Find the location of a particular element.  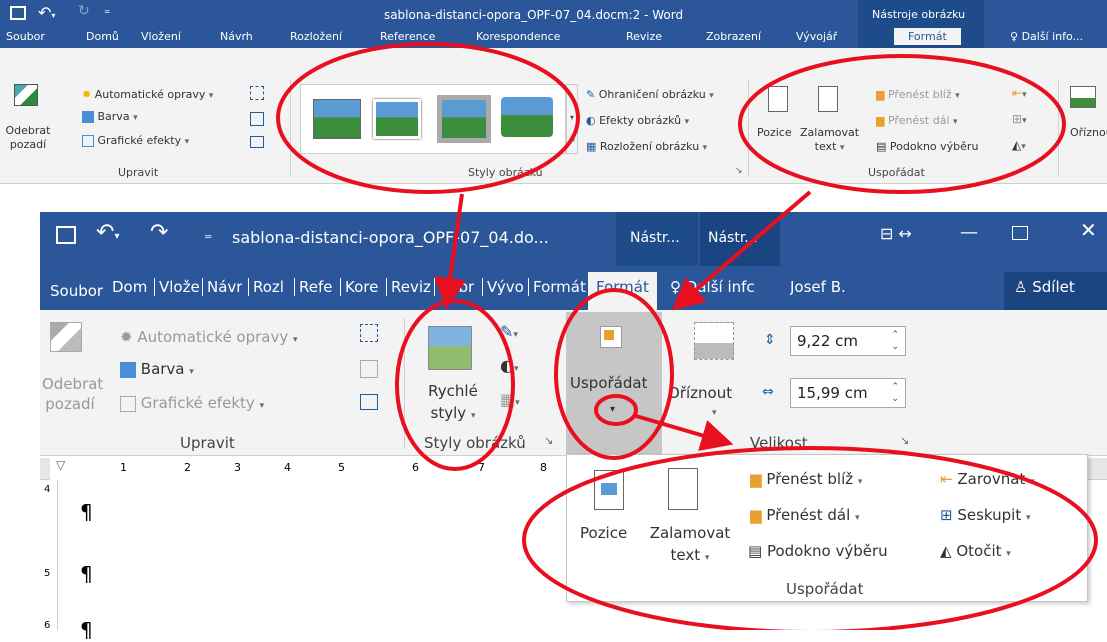

bottom-tell-me: ♀ Další infc is located at coordinates (712, 287).